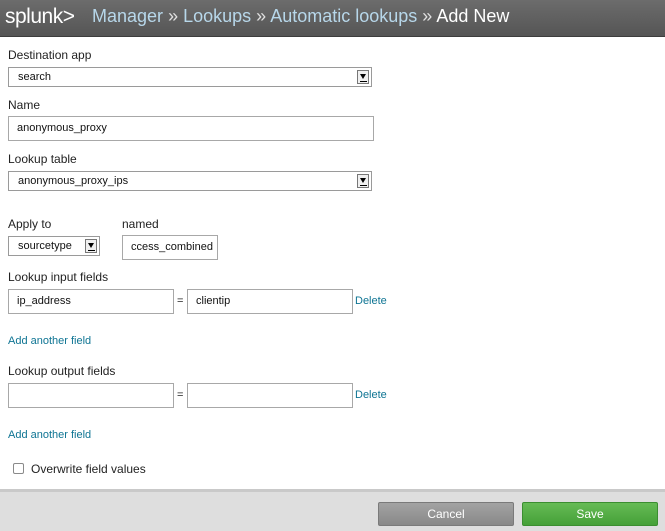  What do you see at coordinates (332, 510) in the screenshot?
I see `form-footer: Cancel Save` at bounding box center [332, 510].